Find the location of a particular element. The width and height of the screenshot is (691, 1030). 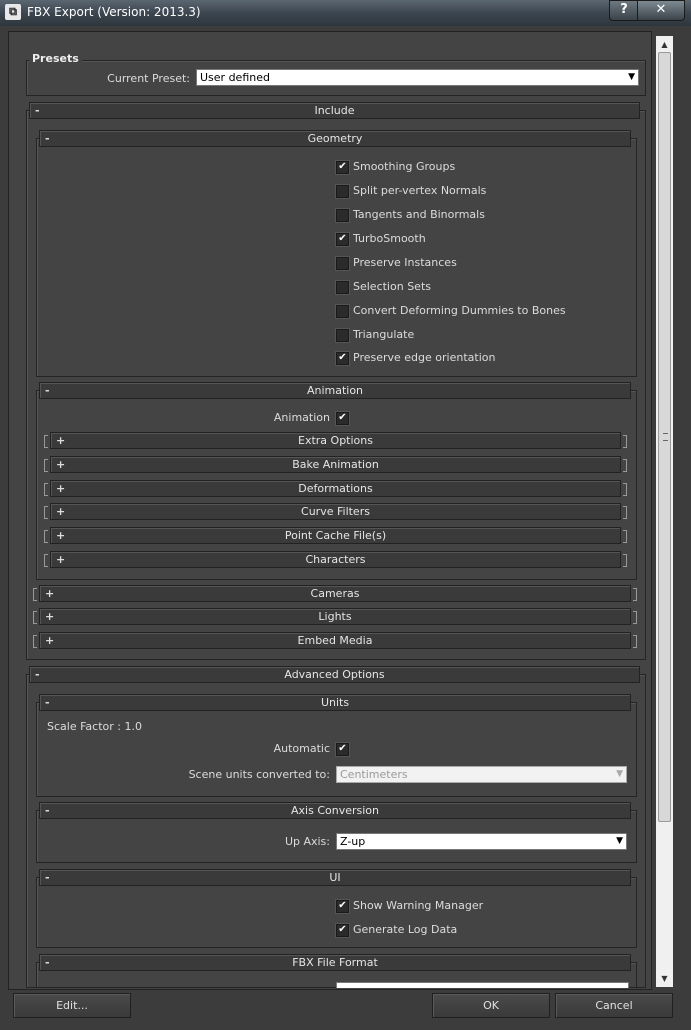

point-cache-rollout: + Point Cache File(s) is located at coordinates (335, 535).